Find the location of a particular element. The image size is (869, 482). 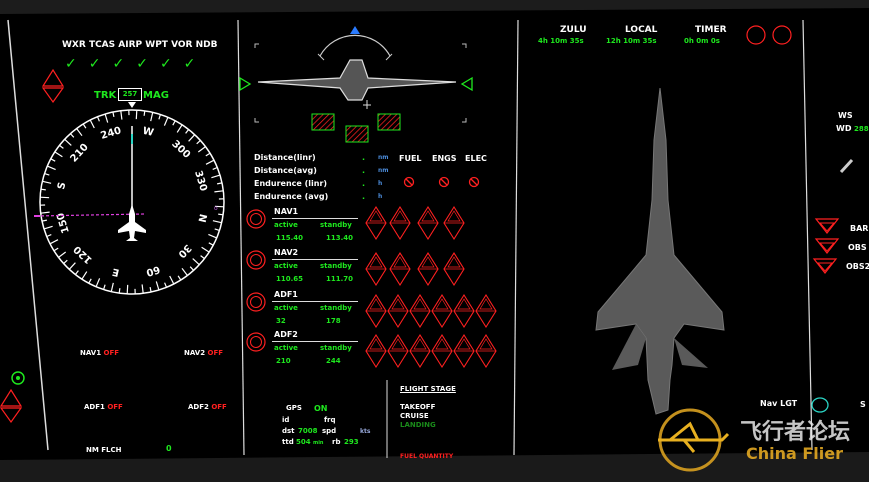

obs1-label: OBS is located at coordinates (857, 247).